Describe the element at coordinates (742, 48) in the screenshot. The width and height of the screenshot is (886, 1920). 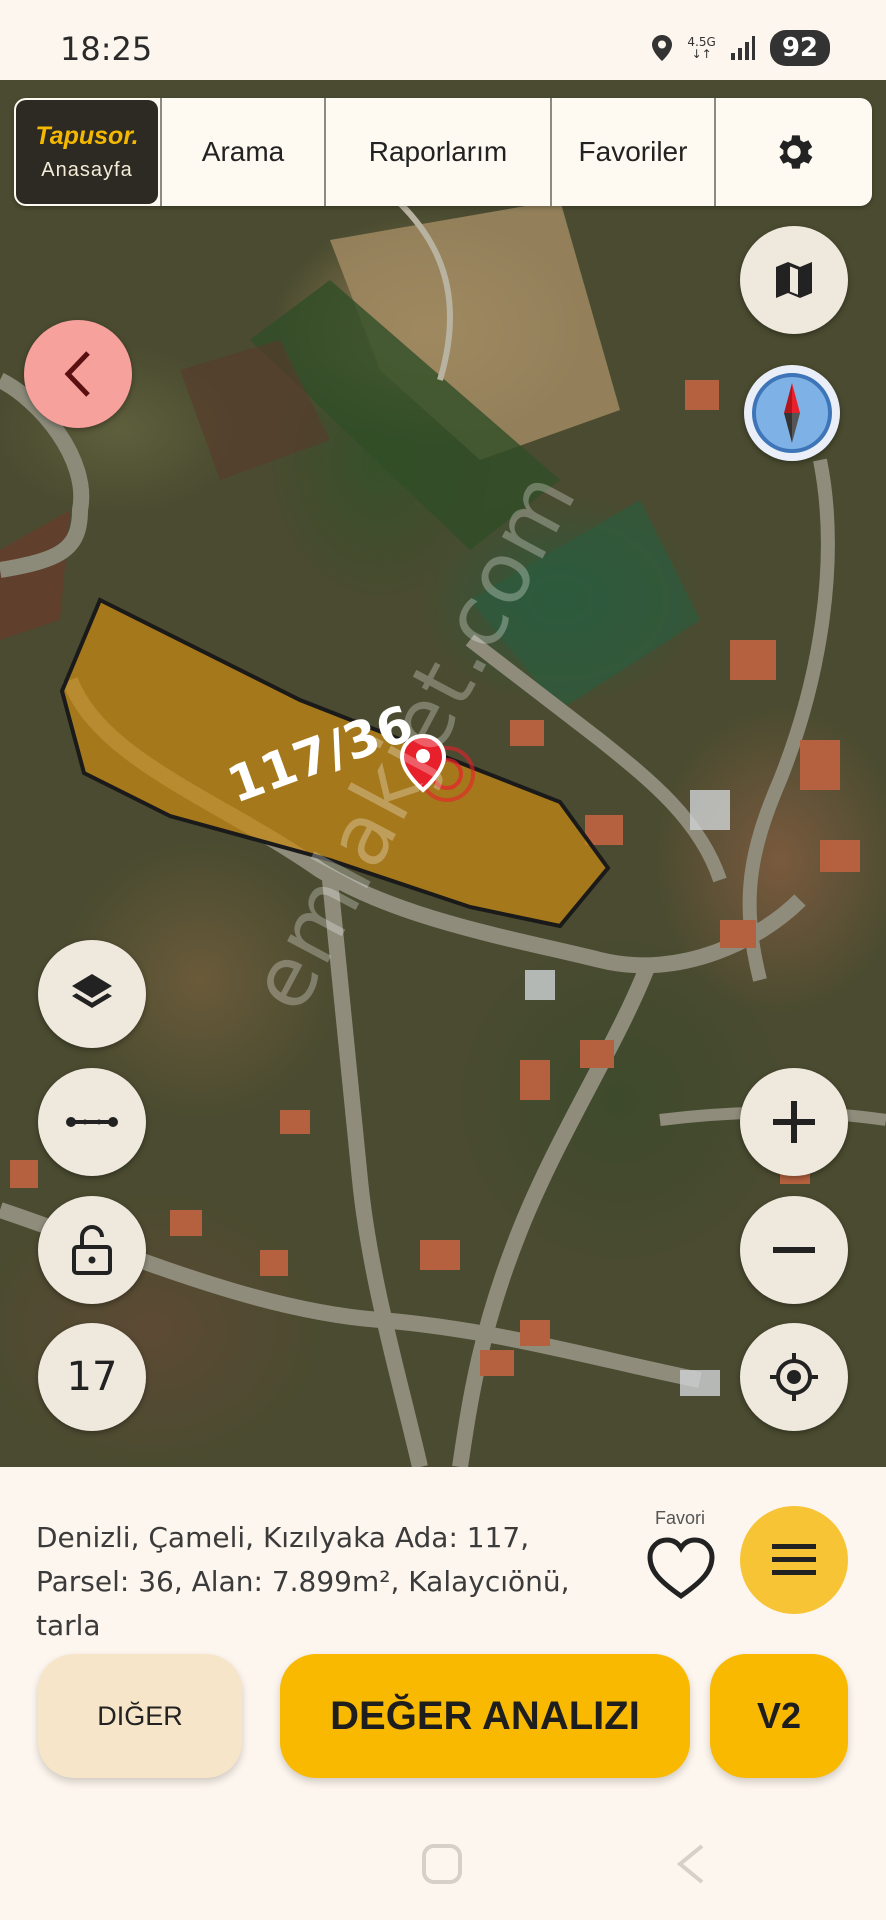
I see `signal-icon` at that location.